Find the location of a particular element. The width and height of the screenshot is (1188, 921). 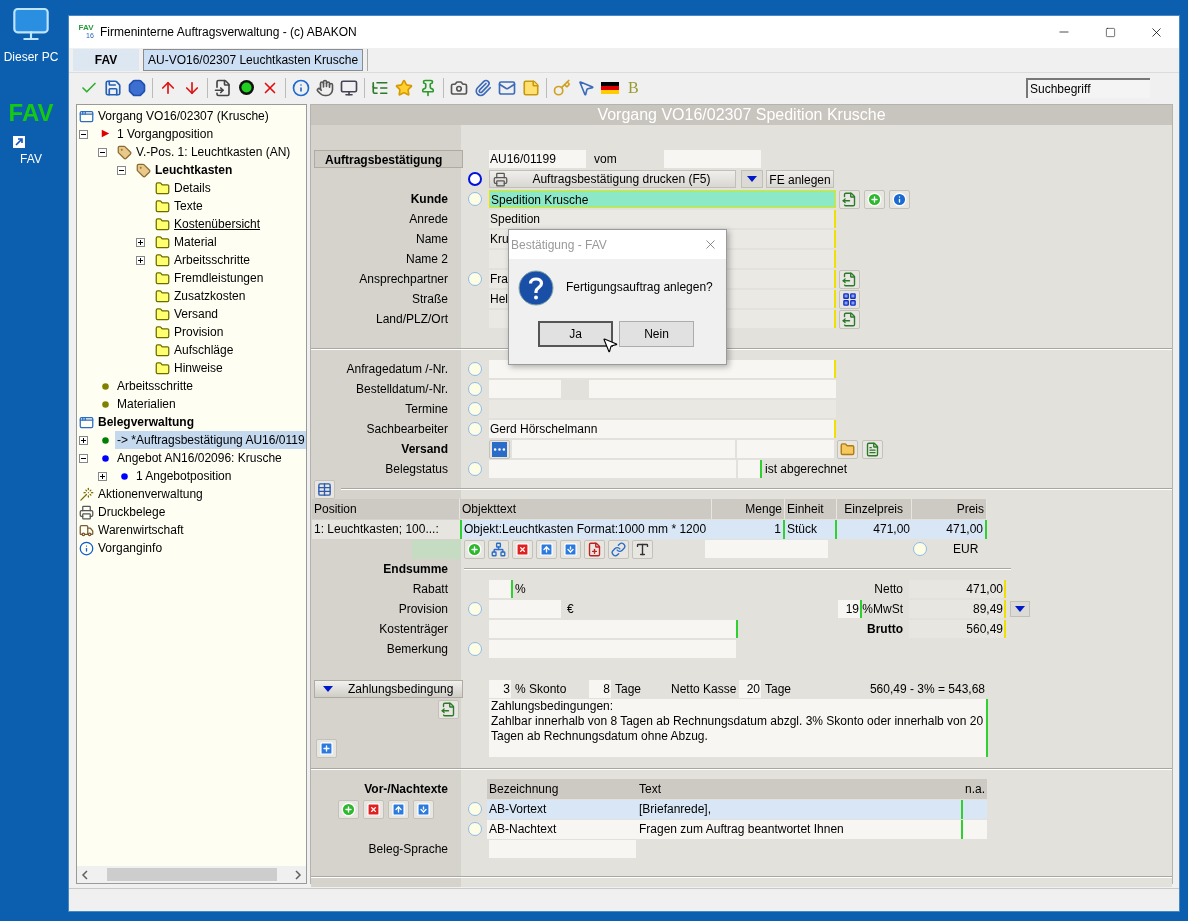

status-light-icon is located at coordinates (246, 87).